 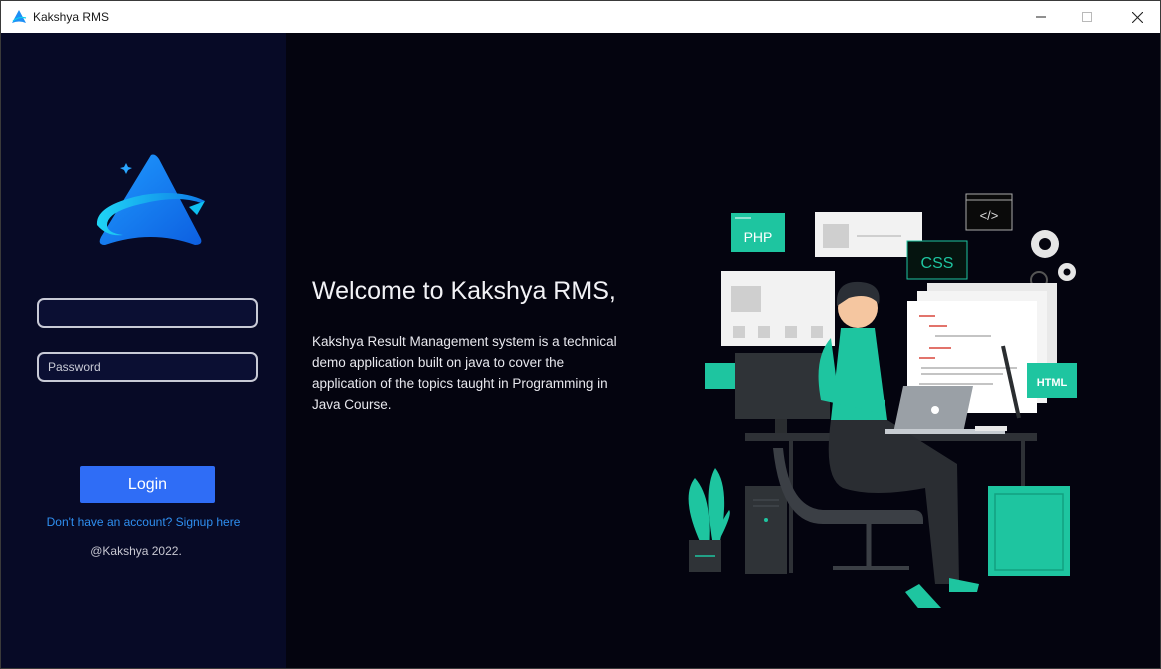 What do you see at coordinates (71, 17) in the screenshot?
I see `window-title: Kakshya RMS` at bounding box center [71, 17].